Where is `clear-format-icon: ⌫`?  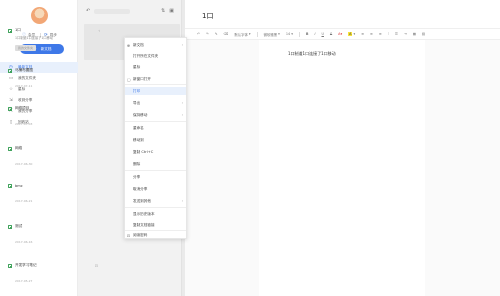 clear-format-icon: ⌫ is located at coordinates (226, 34).